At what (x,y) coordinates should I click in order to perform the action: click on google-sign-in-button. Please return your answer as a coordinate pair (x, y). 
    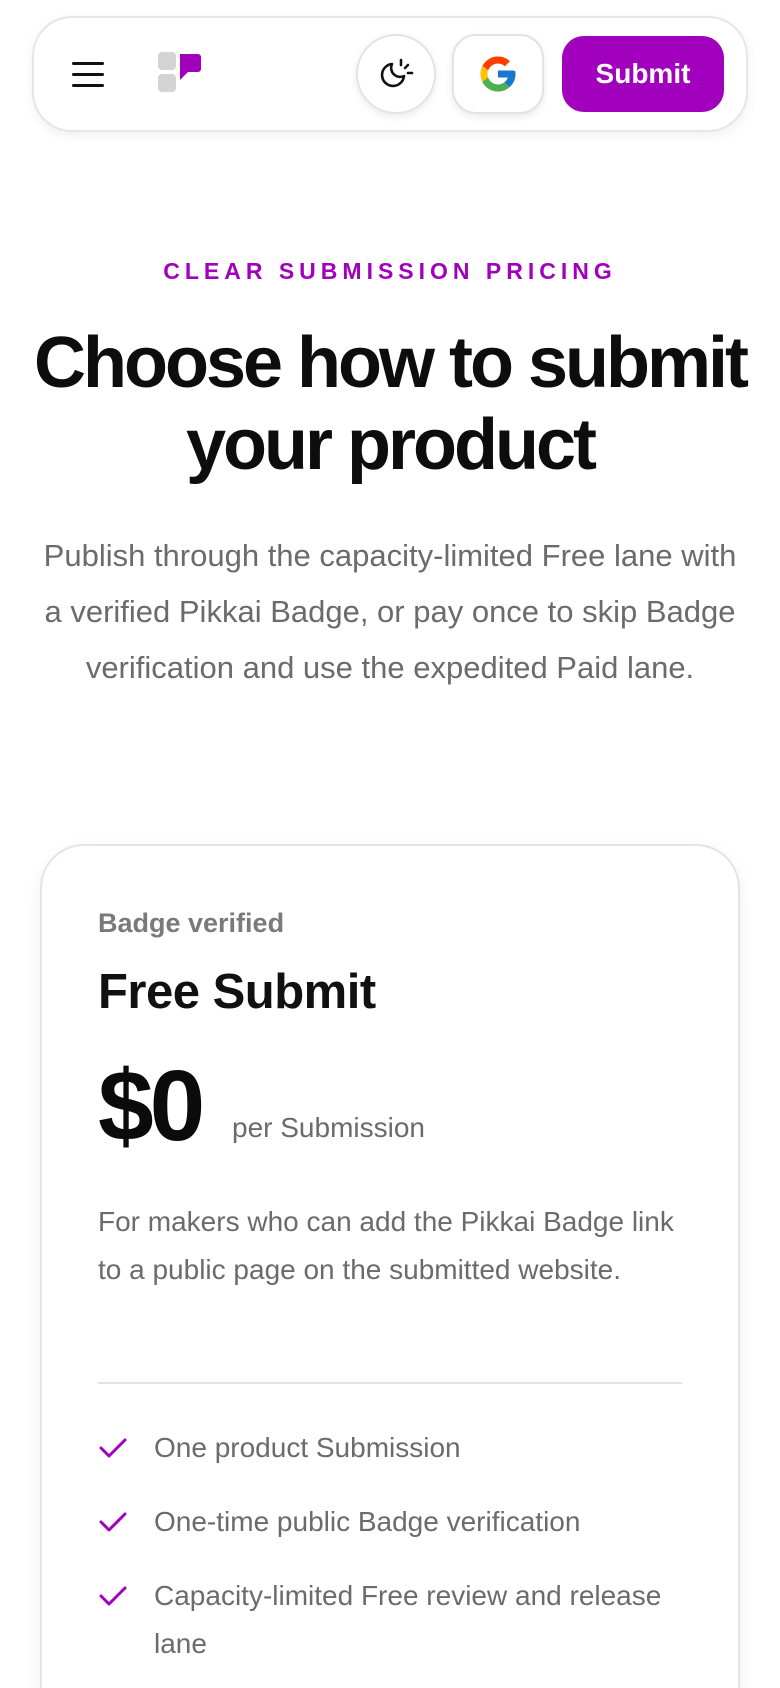
    Looking at the image, I should click on (498, 74).